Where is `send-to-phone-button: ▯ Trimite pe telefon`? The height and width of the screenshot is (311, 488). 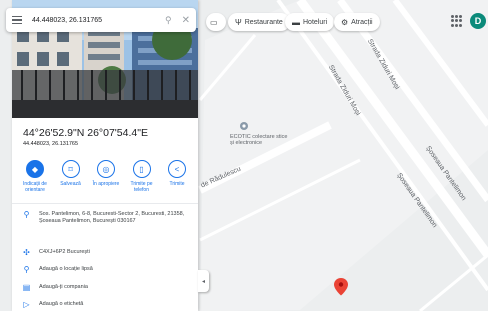
send-to-phone-button: ▯ Trimite pe telefon is located at coordinates (142, 176).